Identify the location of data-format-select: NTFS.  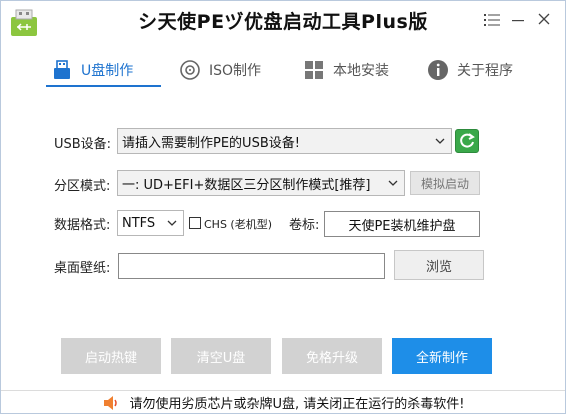
(150, 223).